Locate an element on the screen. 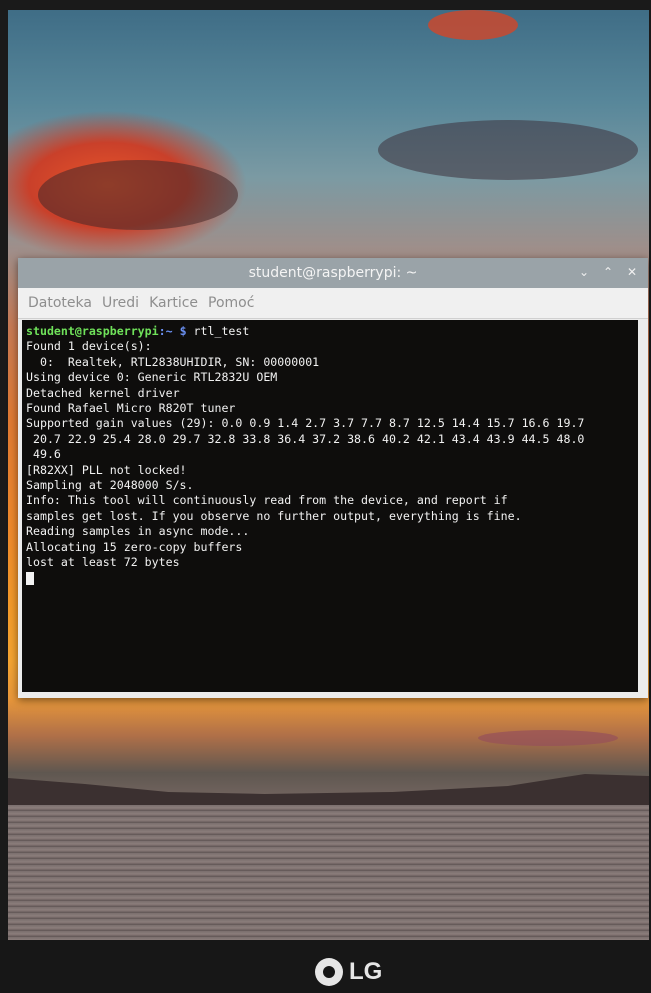  menu-uredi: Uredi is located at coordinates (120, 303).